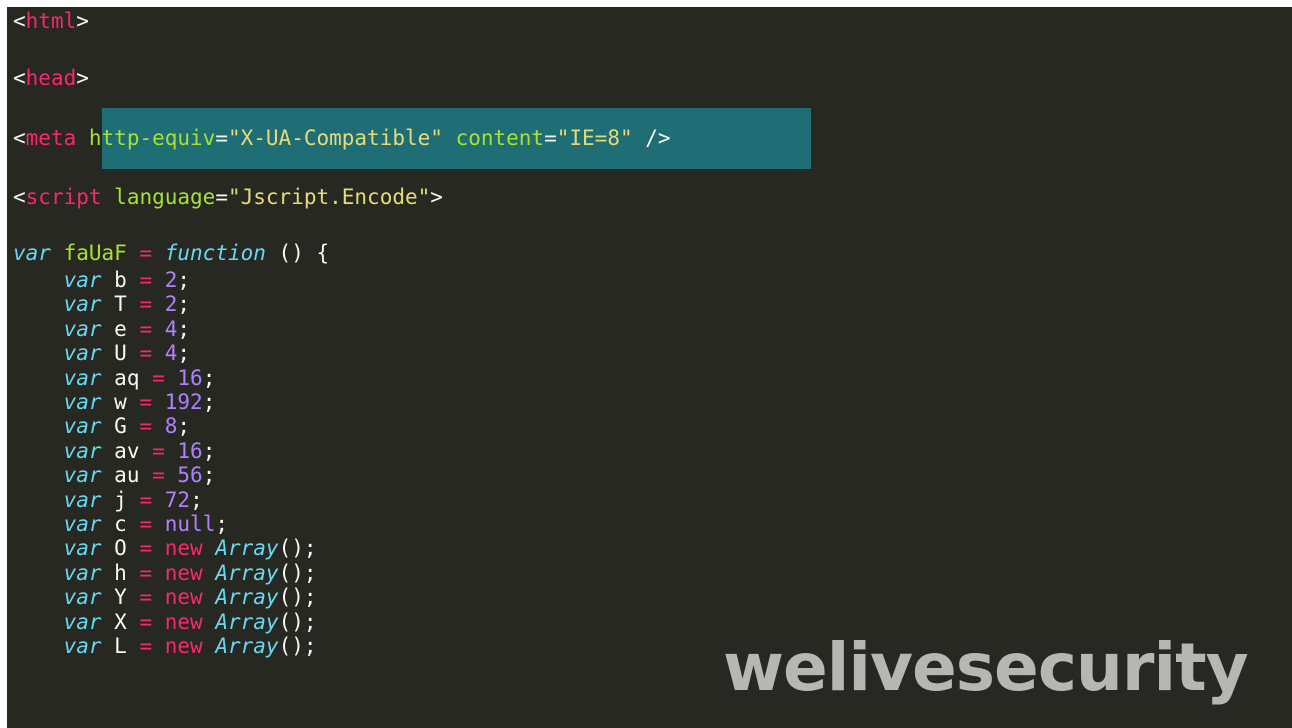 Image resolution: width=1292 pixels, height=728 pixels. I want to click on variable-name: X, so click(120, 621).